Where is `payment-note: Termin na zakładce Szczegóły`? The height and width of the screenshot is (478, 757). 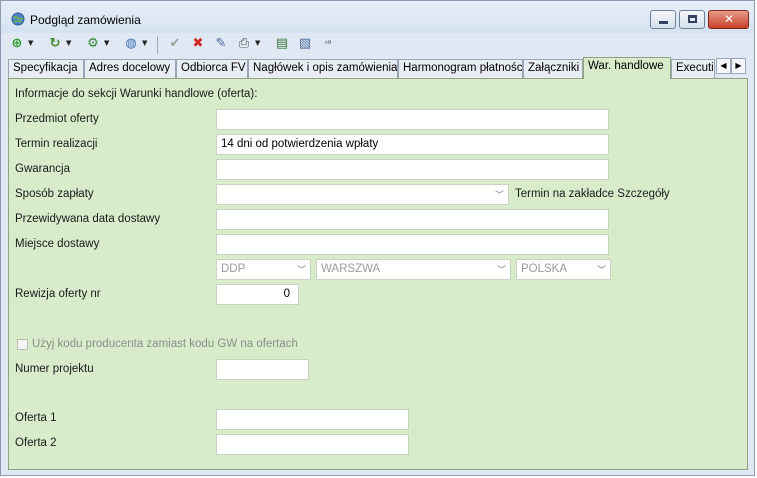 payment-note: Termin na zakładce Szczegóły is located at coordinates (592, 194).